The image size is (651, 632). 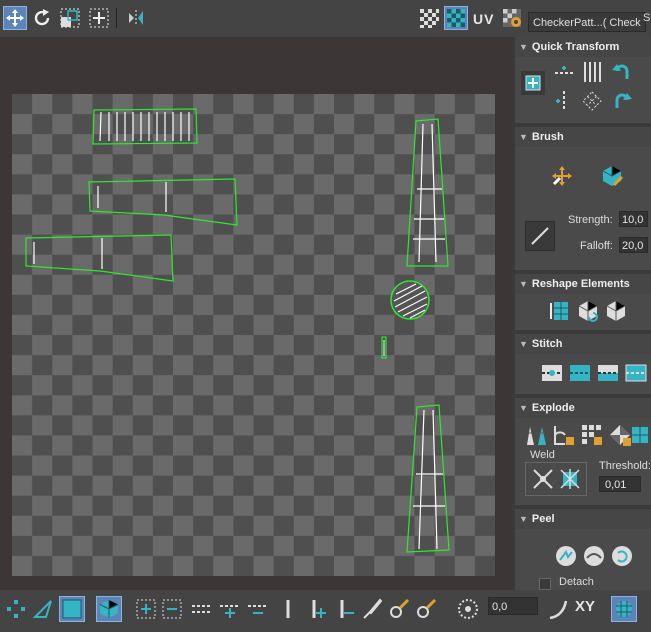 I want to click on peel-mode-button, so click(x=594, y=556).